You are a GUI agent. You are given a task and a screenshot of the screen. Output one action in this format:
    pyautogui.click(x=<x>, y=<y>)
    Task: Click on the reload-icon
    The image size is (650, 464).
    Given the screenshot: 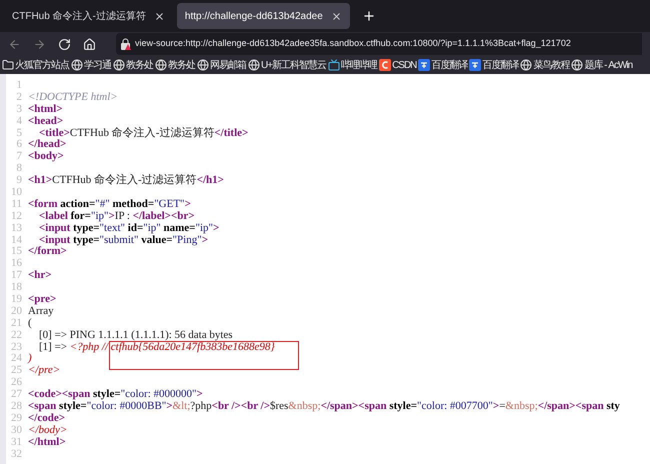 What is the action you would take?
    pyautogui.click(x=64, y=44)
    